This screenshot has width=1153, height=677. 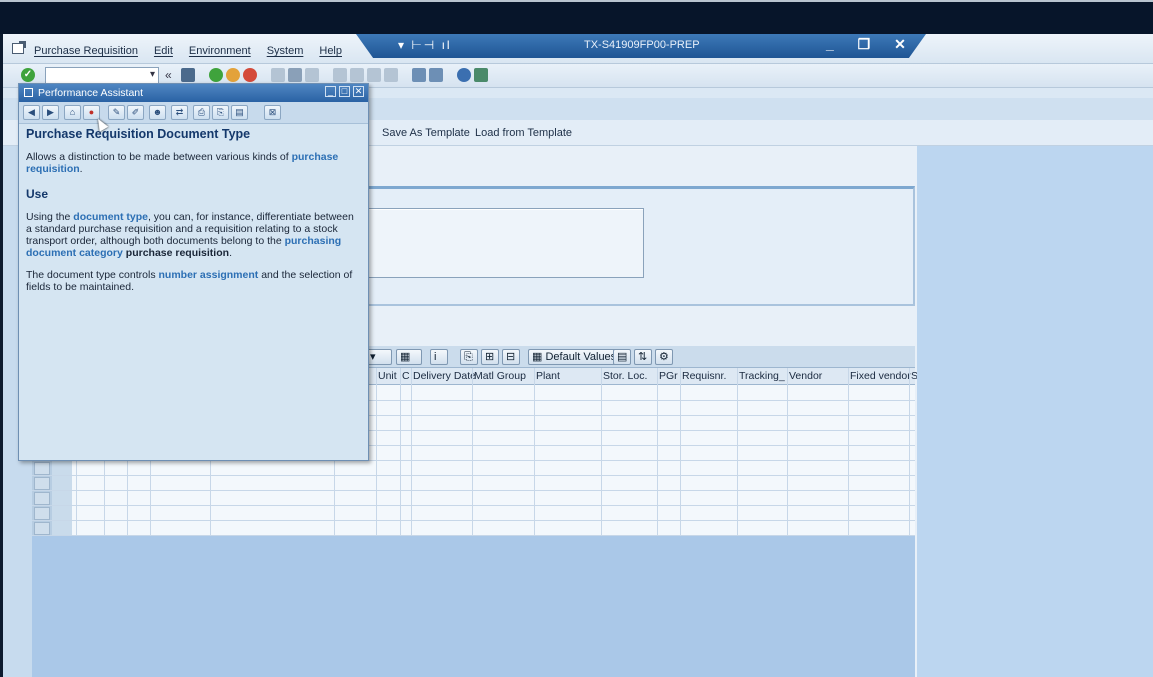 What do you see at coordinates (880, 376) in the screenshot?
I see `col-header-fixed-vendor: Fixed vendor` at bounding box center [880, 376].